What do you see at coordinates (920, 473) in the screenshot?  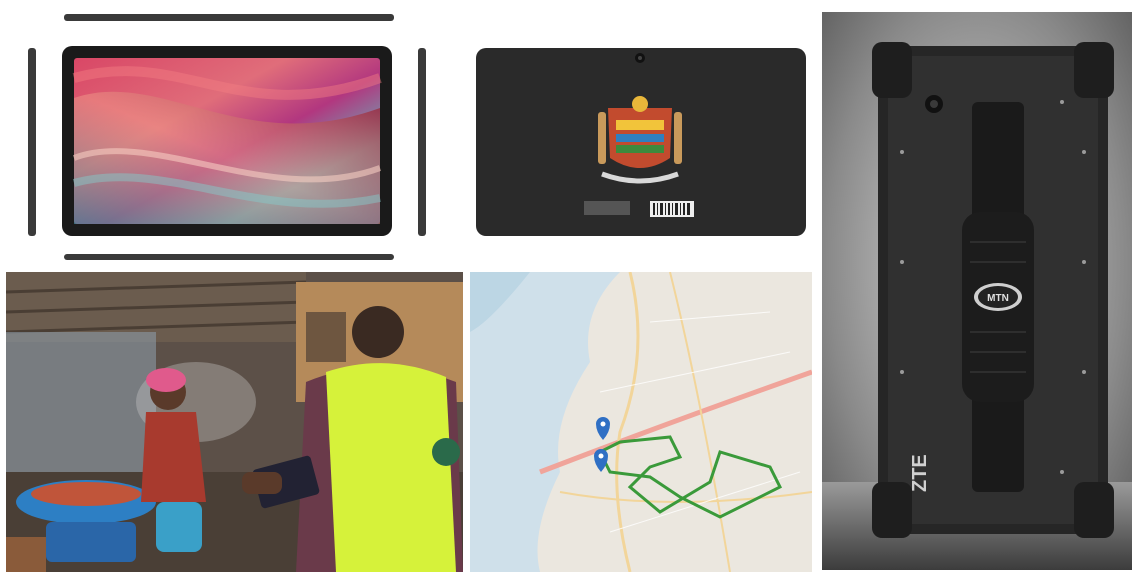 I see `brand-text: ZTE` at bounding box center [920, 473].